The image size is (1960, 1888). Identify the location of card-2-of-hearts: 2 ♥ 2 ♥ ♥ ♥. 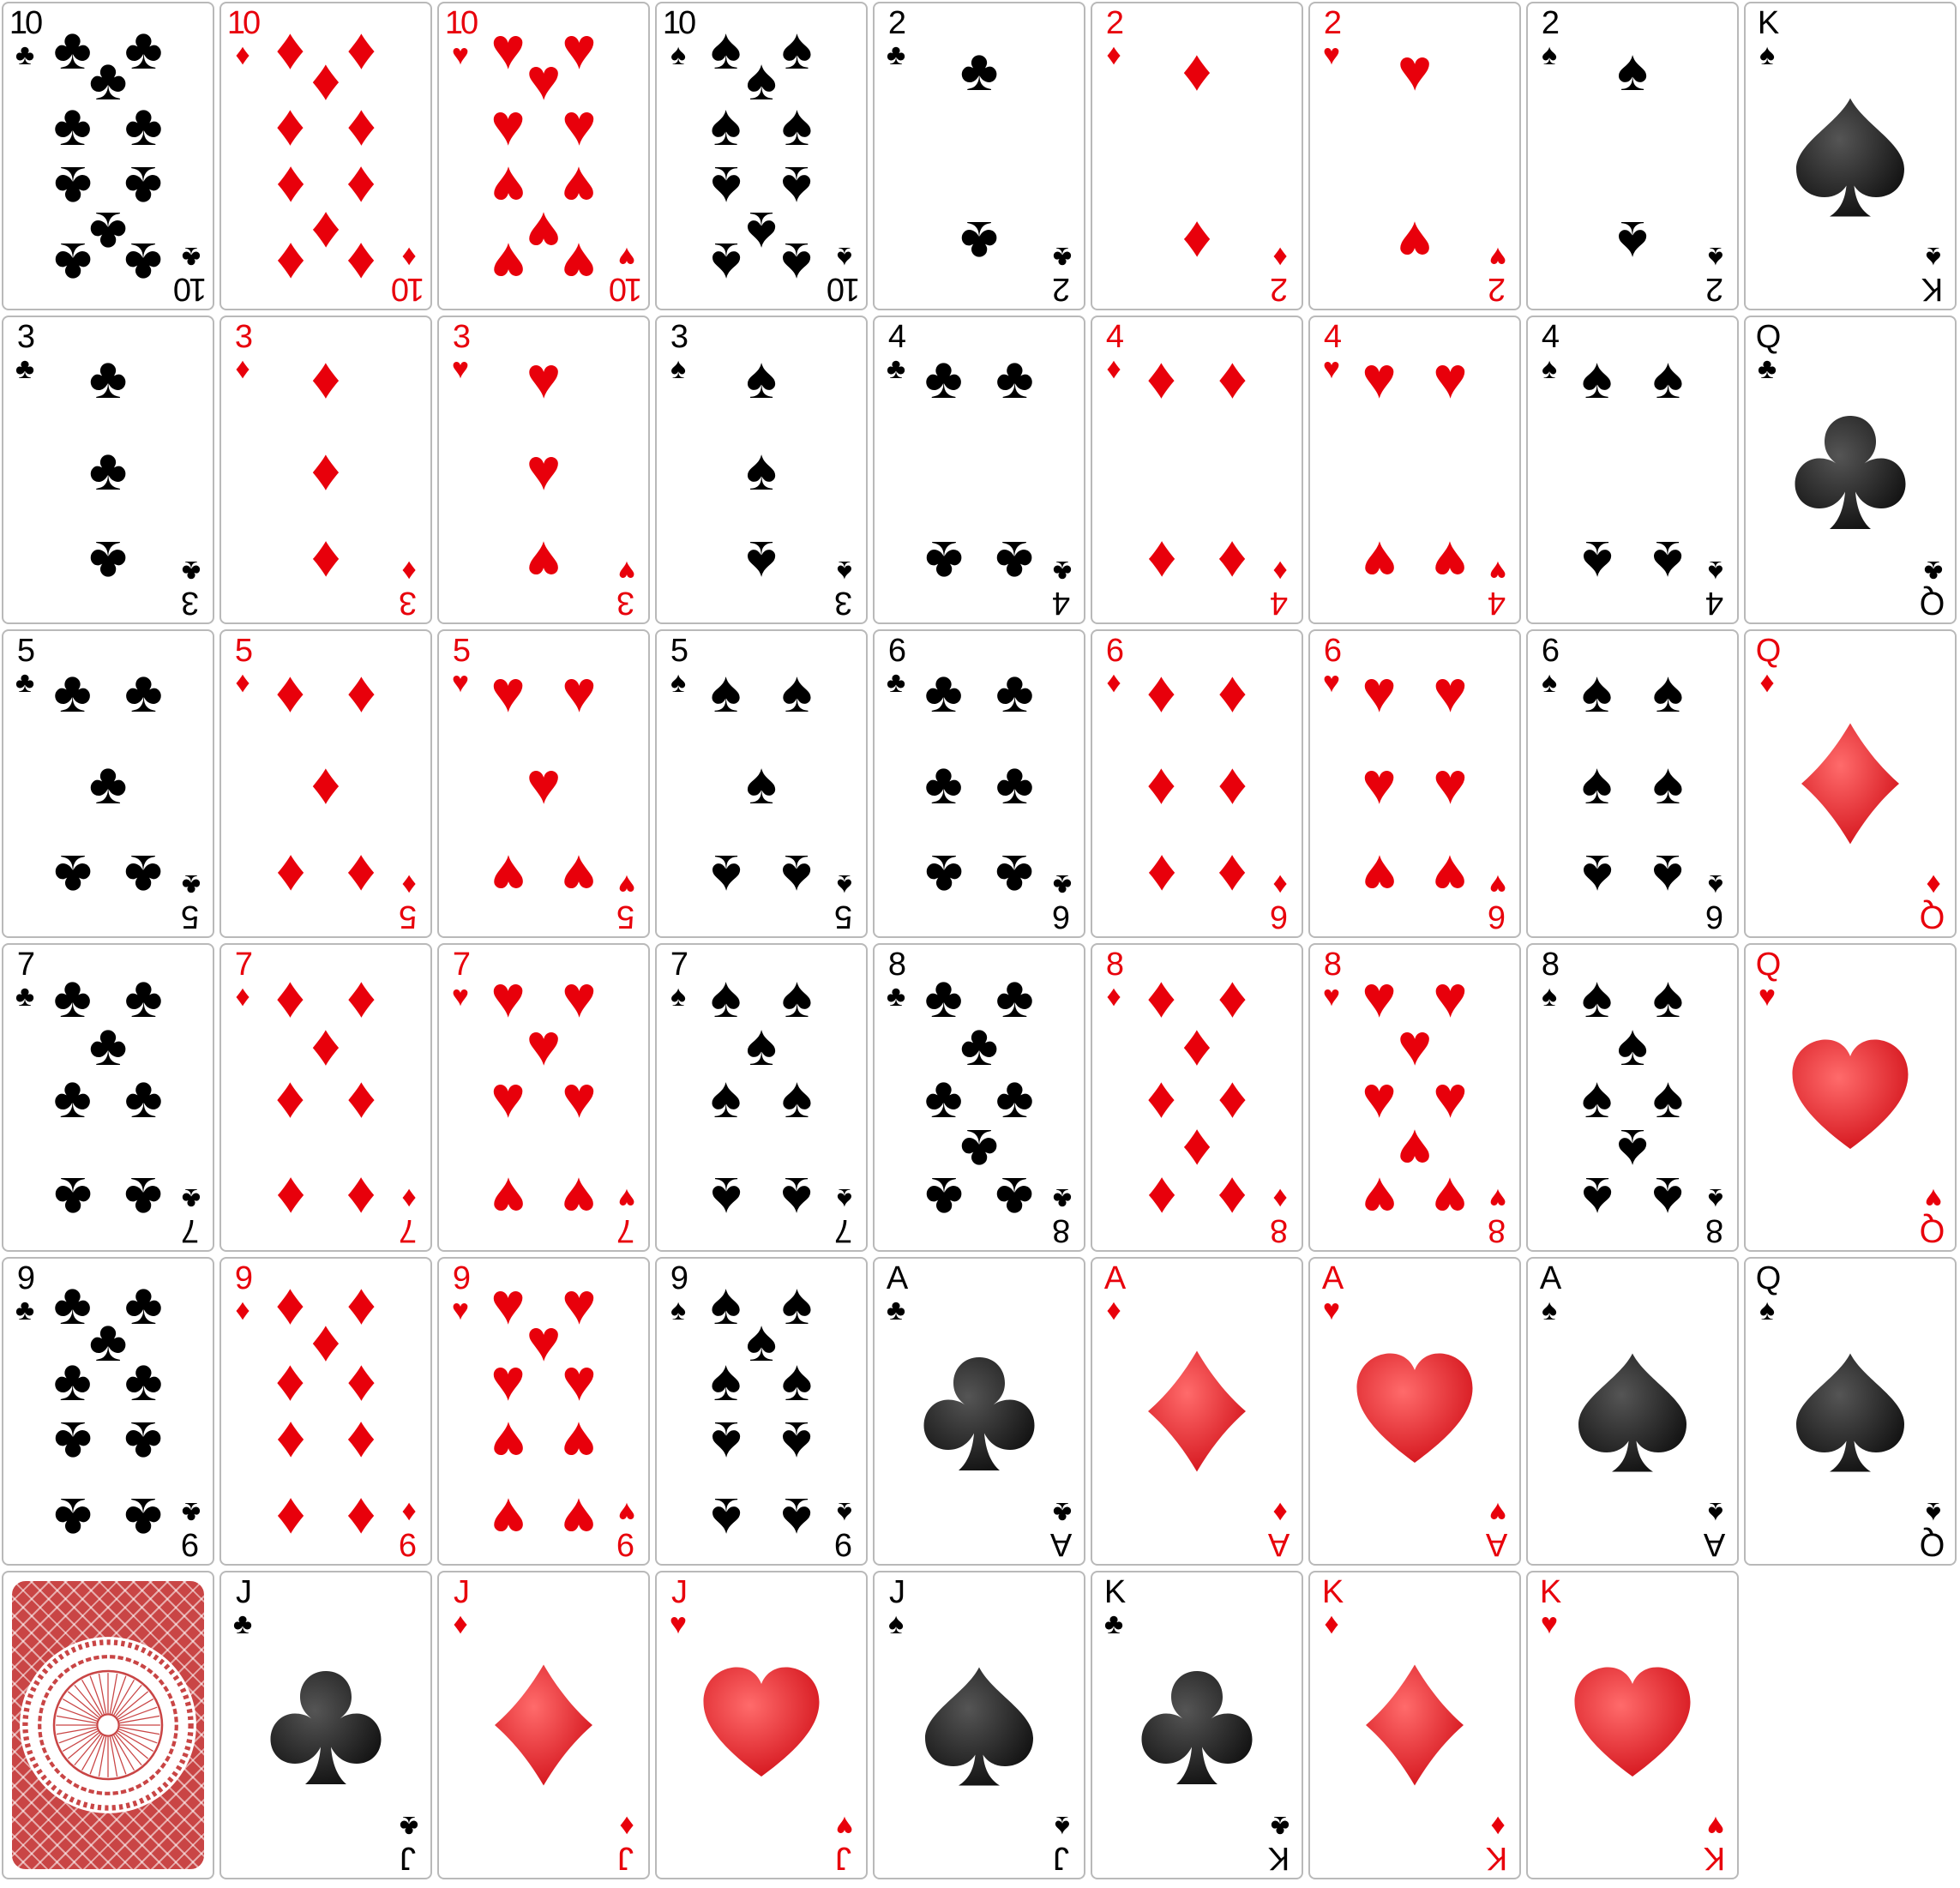
(1414, 156).